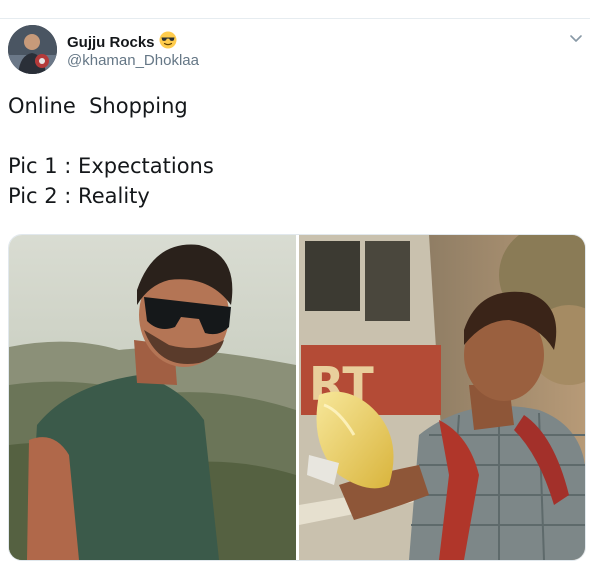  Describe the element at coordinates (79, 196) in the screenshot. I see `tweet-text-line-3: Pic 2 : Reality` at that location.